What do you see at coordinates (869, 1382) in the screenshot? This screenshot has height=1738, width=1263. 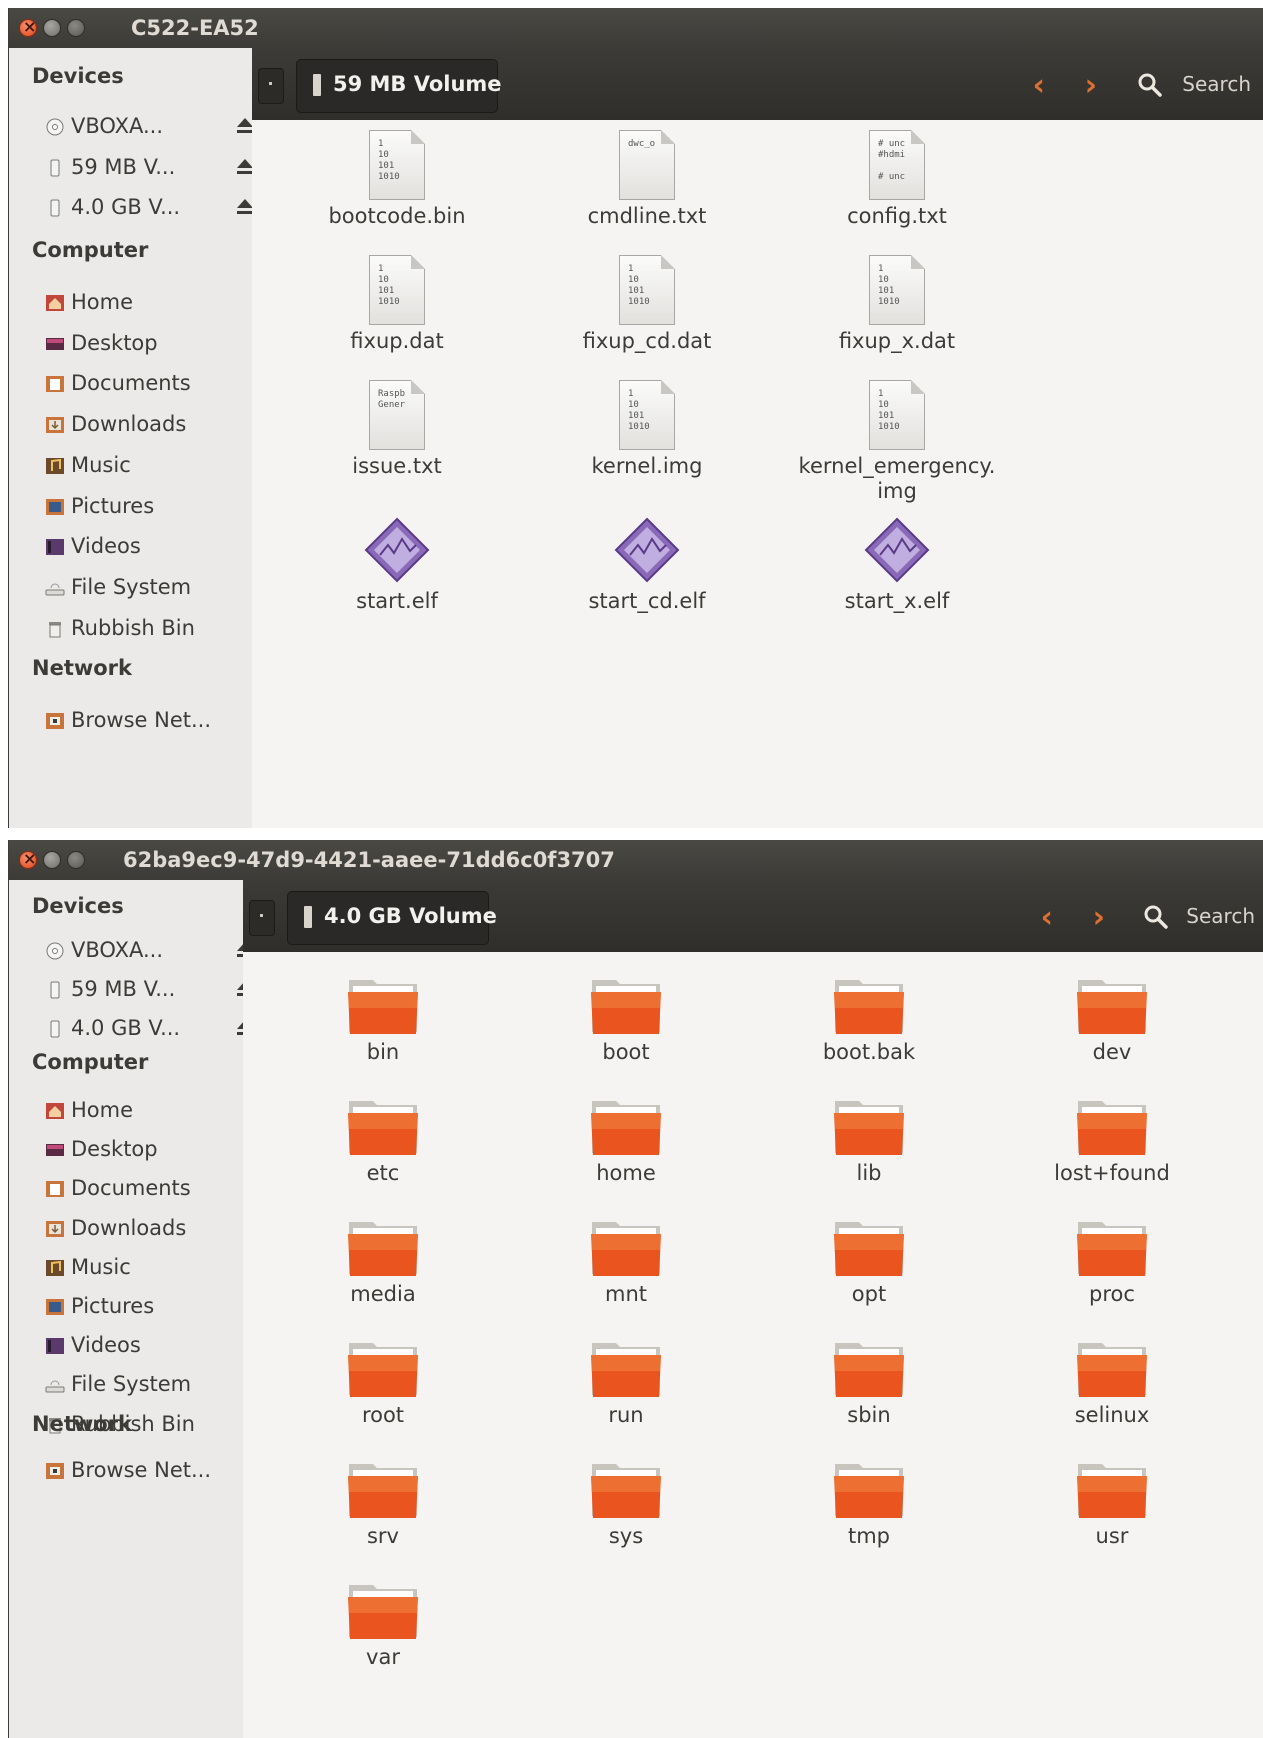 I see `folder-item: sbin` at bounding box center [869, 1382].